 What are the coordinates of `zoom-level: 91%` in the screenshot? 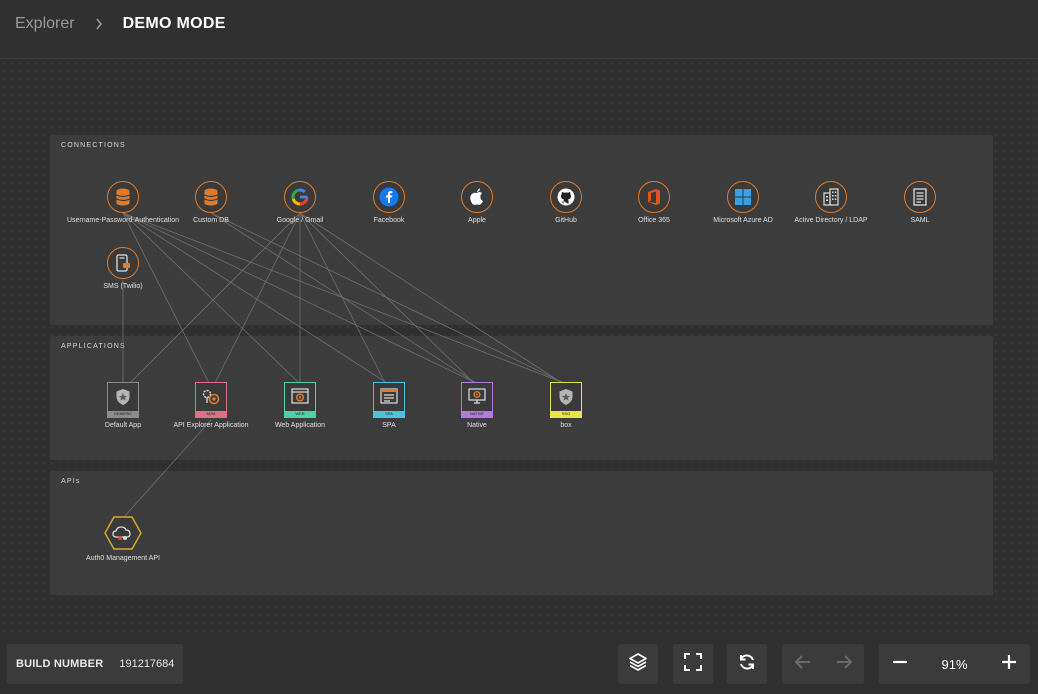 It's located at (954, 664).